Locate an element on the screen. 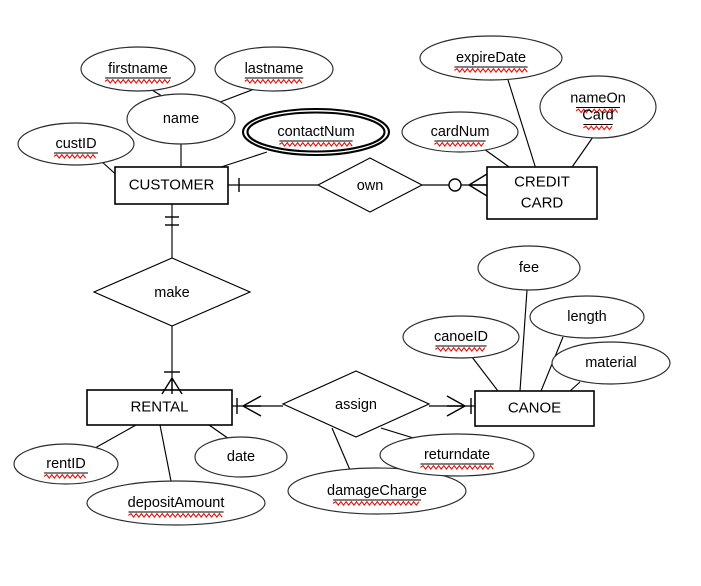 The image size is (701, 586). attribute-label-length: length is located at coordinates (587, 317).